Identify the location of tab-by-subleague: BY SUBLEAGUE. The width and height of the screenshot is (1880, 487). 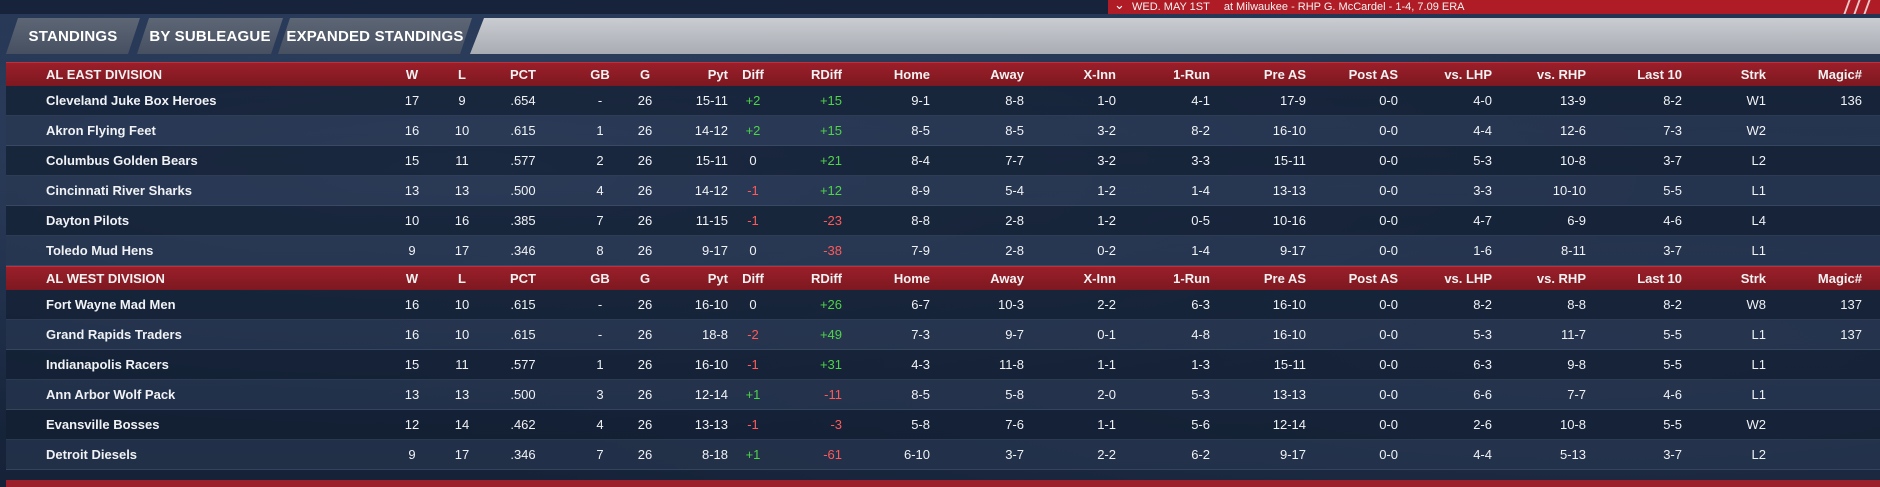
(210, 36).